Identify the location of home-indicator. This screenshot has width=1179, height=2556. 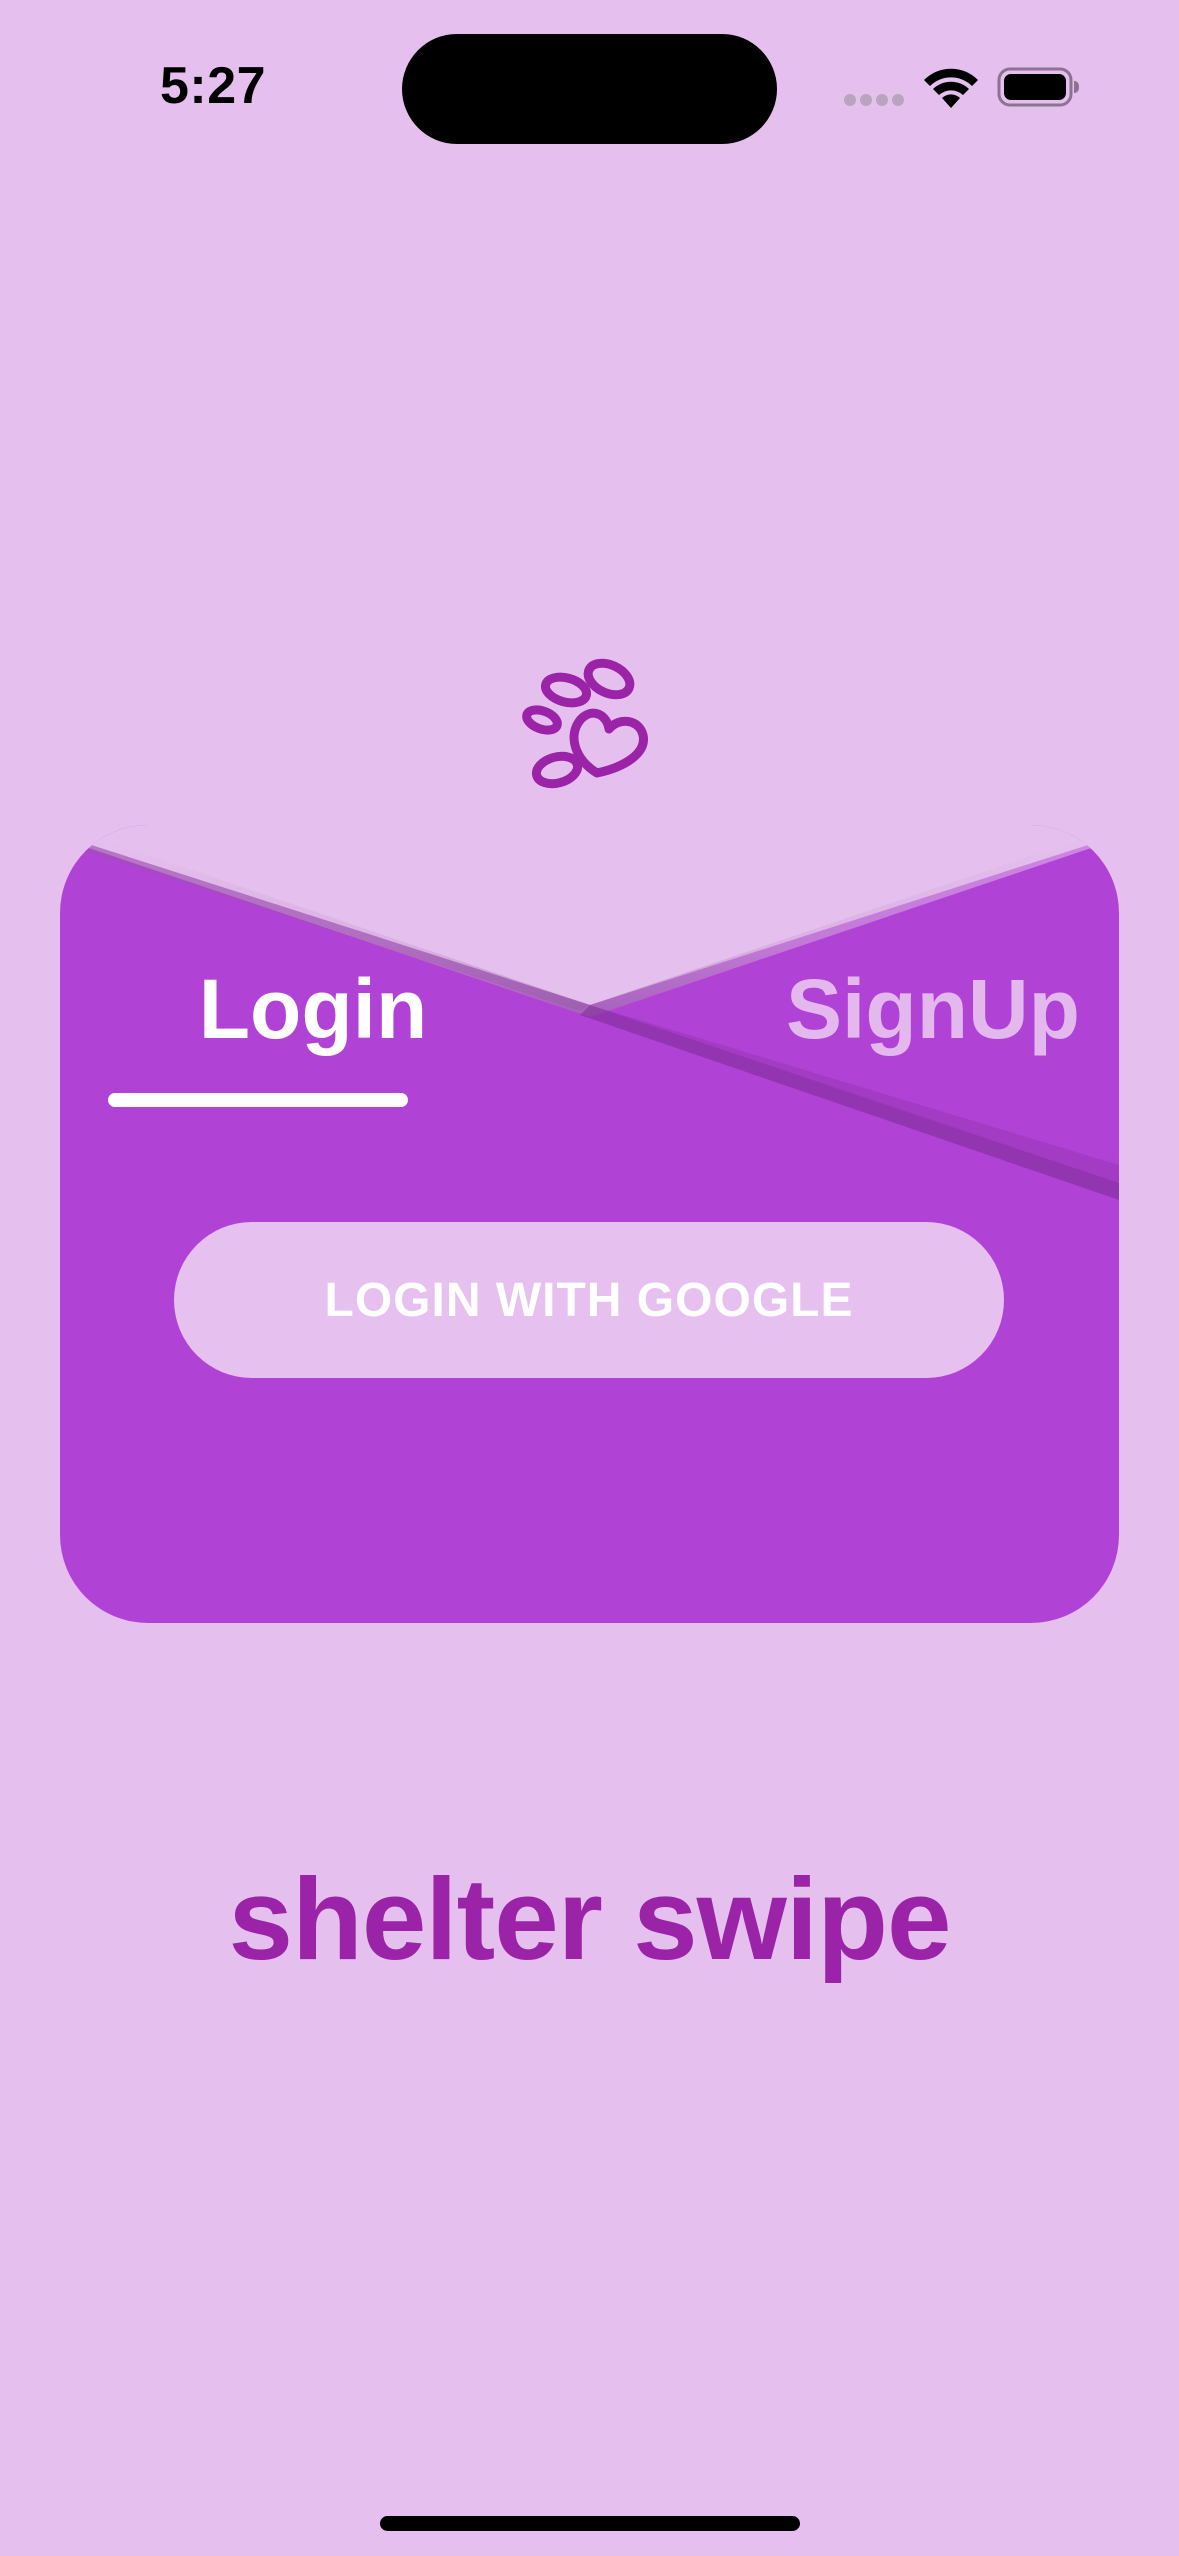
(590, 2523).